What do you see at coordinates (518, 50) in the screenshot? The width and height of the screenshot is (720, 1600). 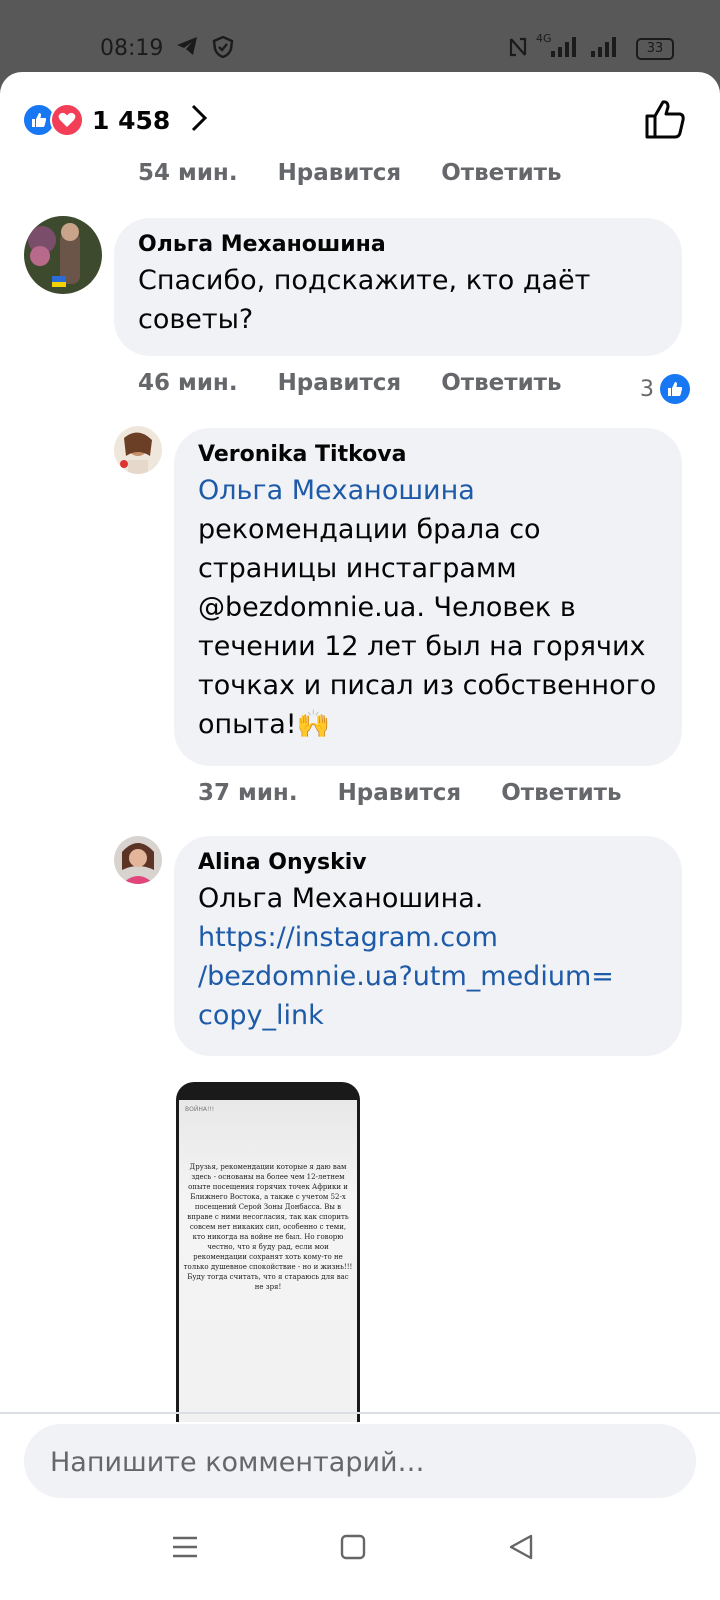 I see `nfc-icon` at bounding box center [518, 50].